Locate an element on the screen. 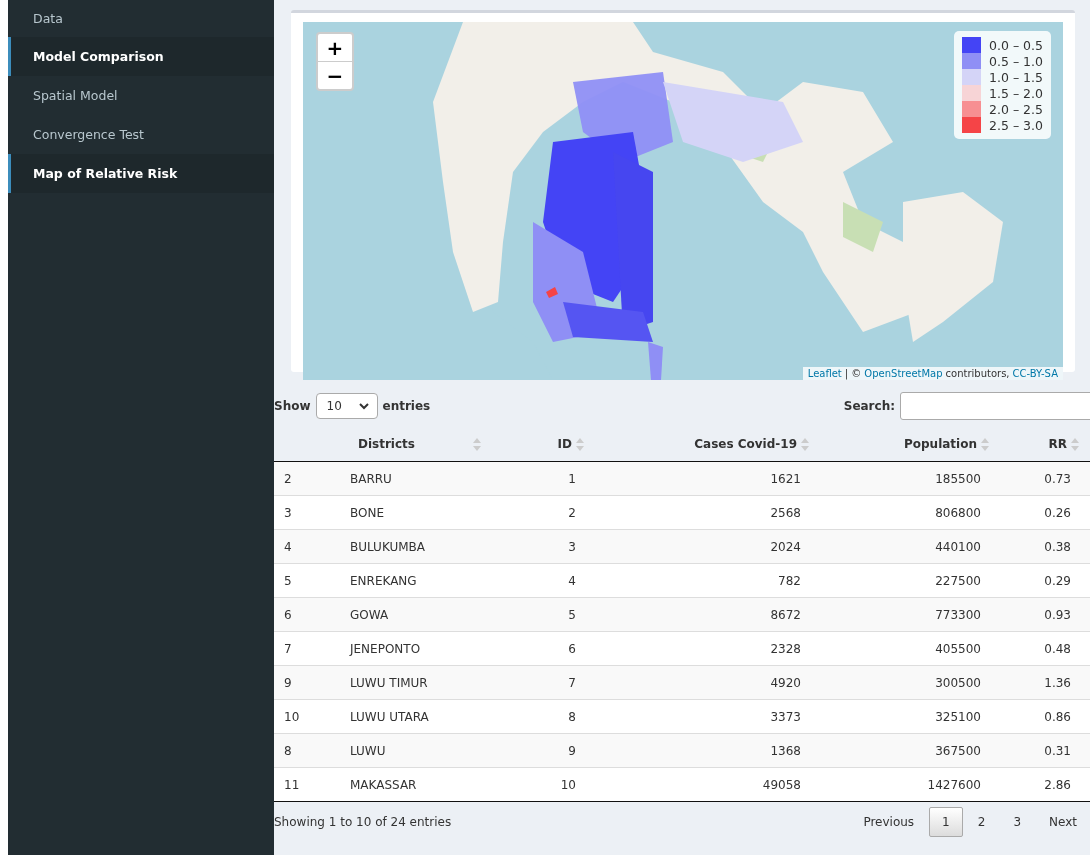  table-cell-text: 4920 is located at coordinates (785, 682).